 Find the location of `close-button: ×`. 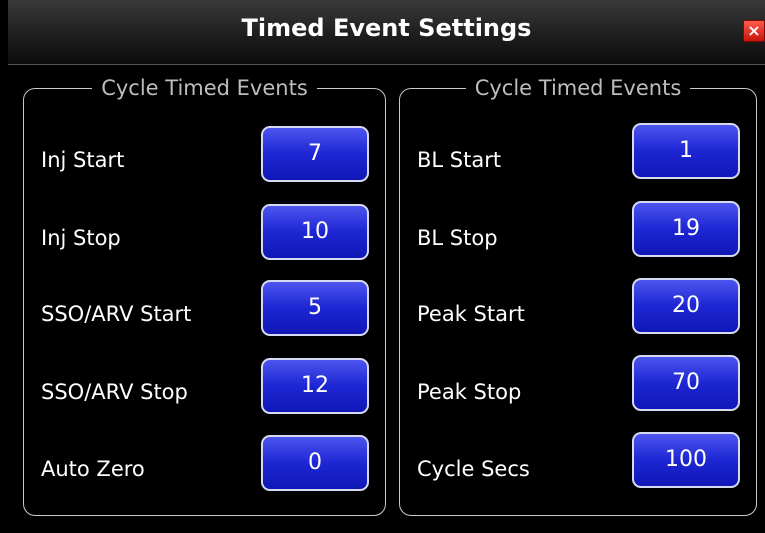

close-button: × is located at coordinates (754, 31).